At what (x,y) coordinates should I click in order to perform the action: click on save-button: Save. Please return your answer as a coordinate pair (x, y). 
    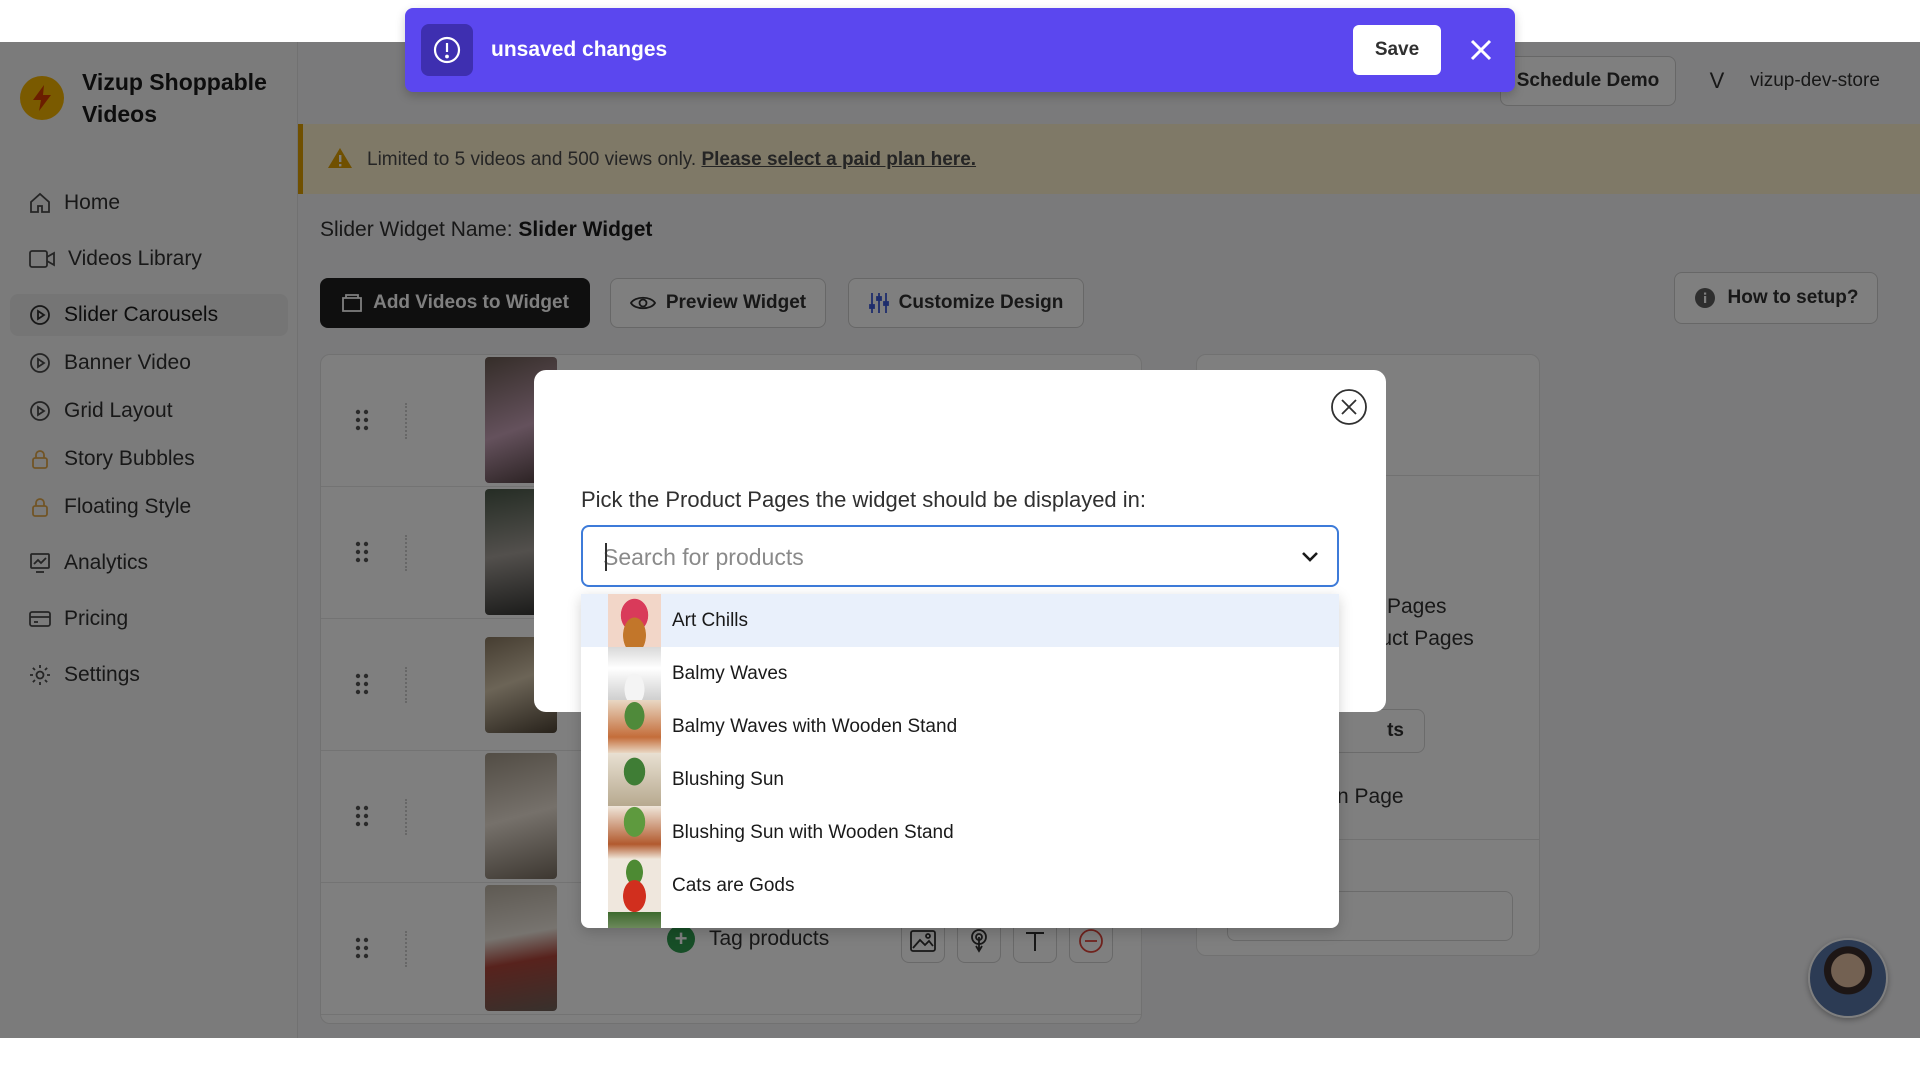
    Looking at the image, I should click on (1397, 50).